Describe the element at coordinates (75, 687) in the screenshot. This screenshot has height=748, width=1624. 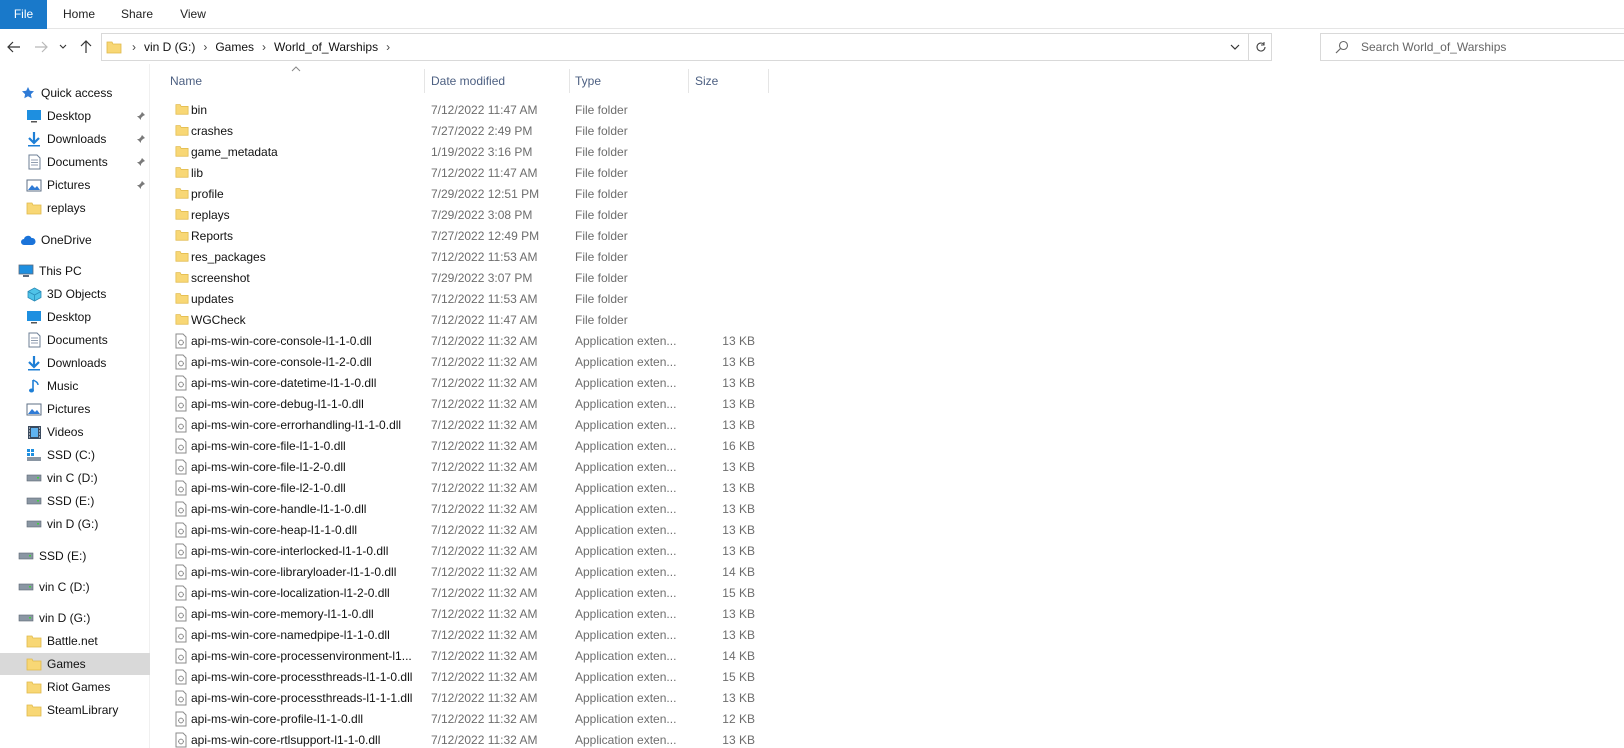
I see `nav-g-riot-games: Riot Games` at that location.